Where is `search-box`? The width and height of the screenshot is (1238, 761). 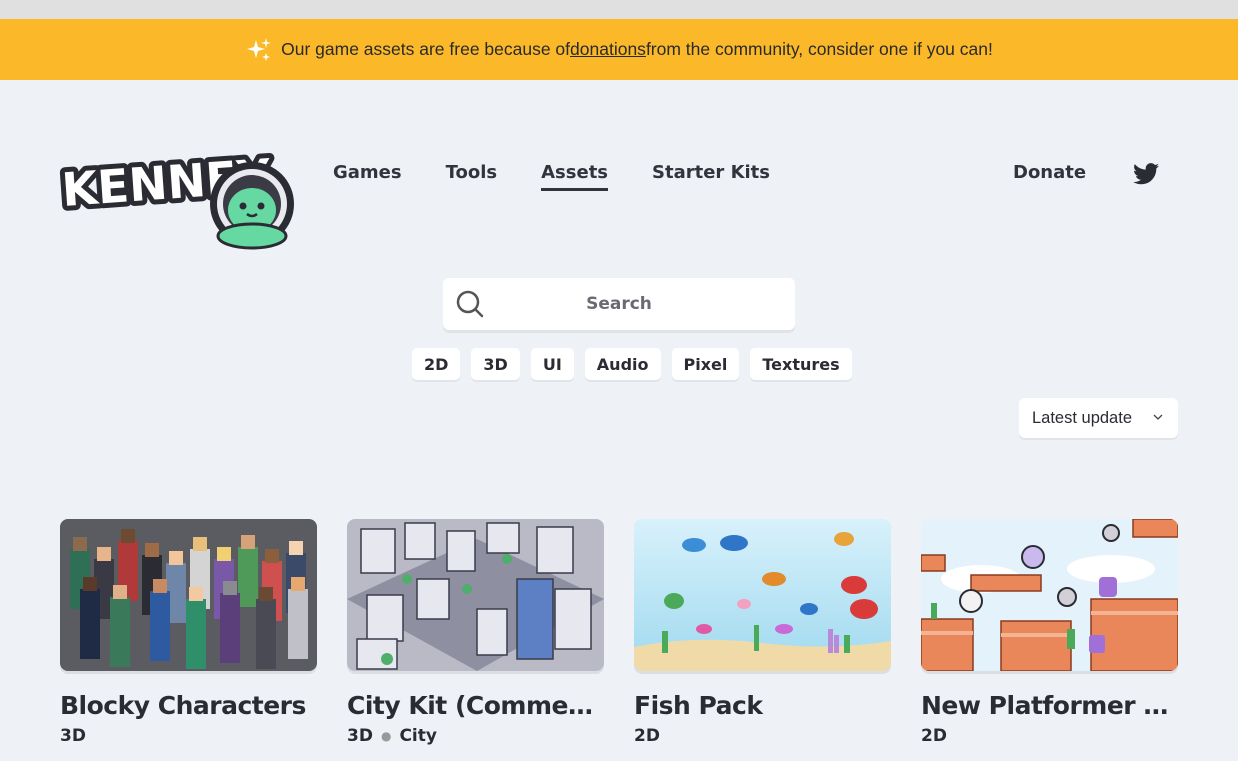
search-box is located at coordinates (619, 304).